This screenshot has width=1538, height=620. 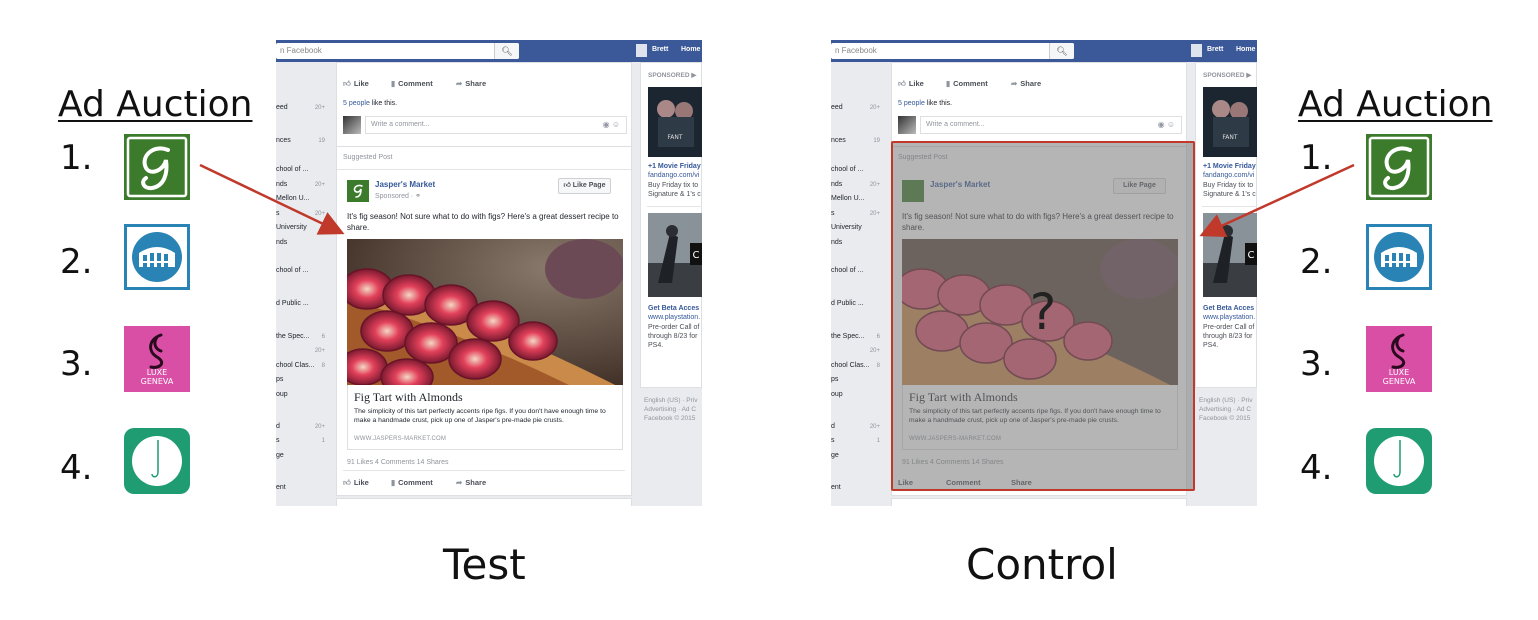 I want to click on like-page-button: 👍︎ Like Page, so click(x=584, y=186).